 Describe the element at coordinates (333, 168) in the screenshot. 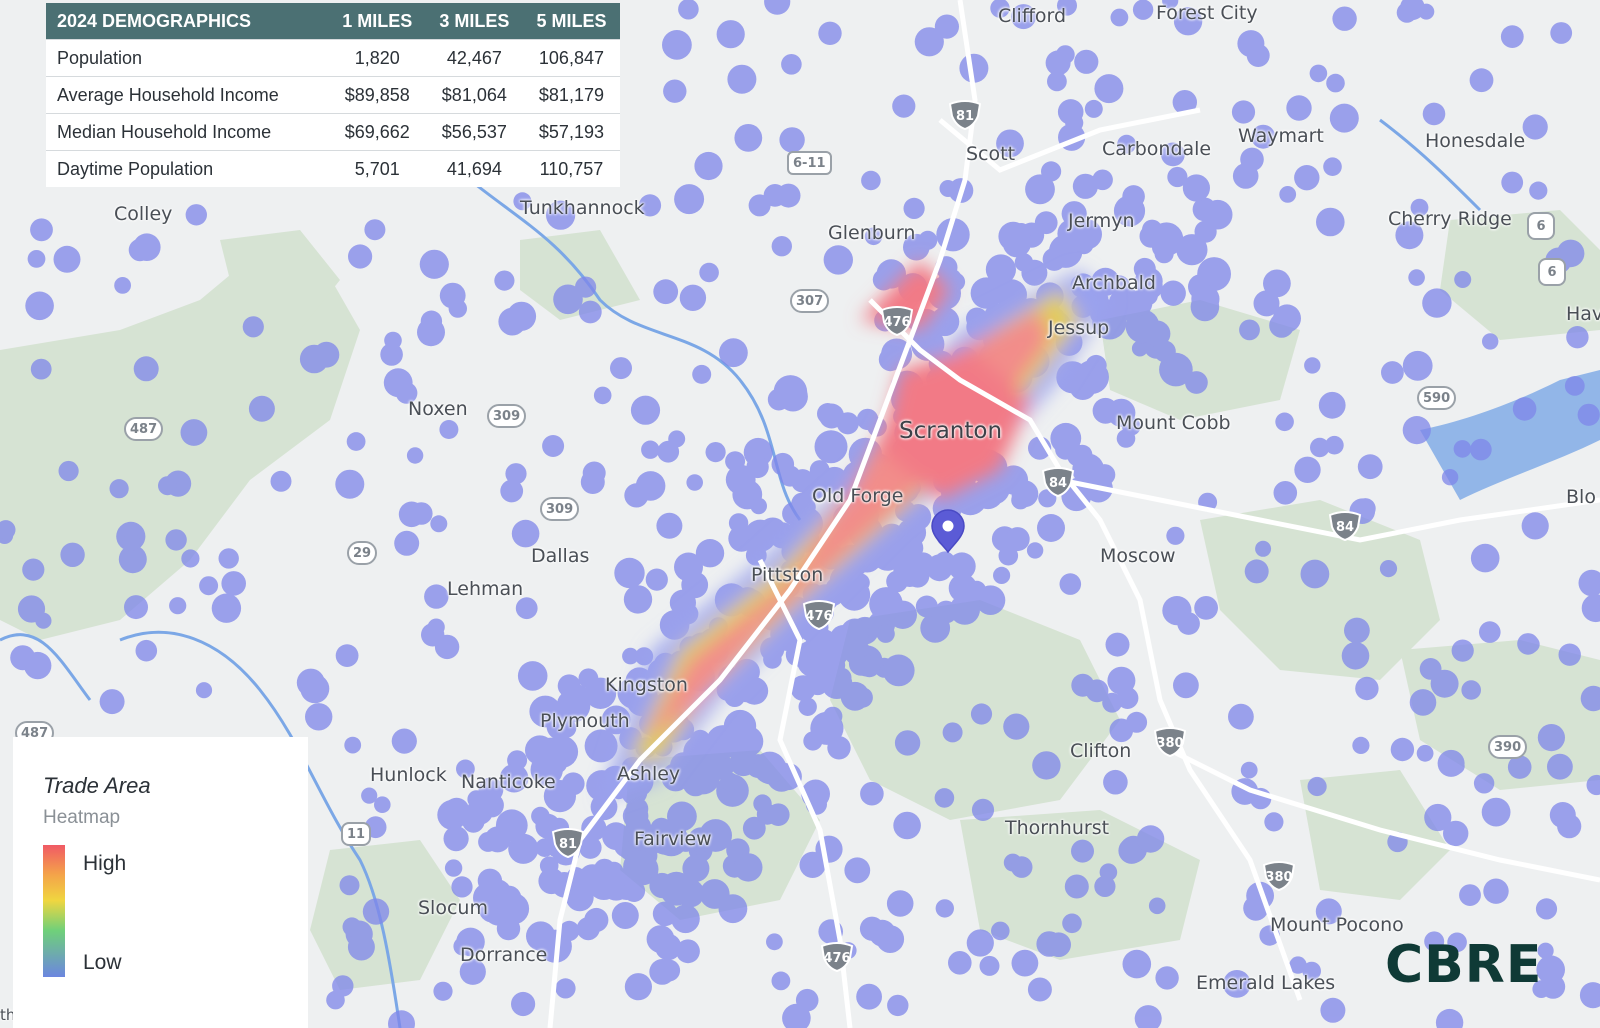

I see `table-row: Daytime Population 5,701 41,694 110,757` at that location.